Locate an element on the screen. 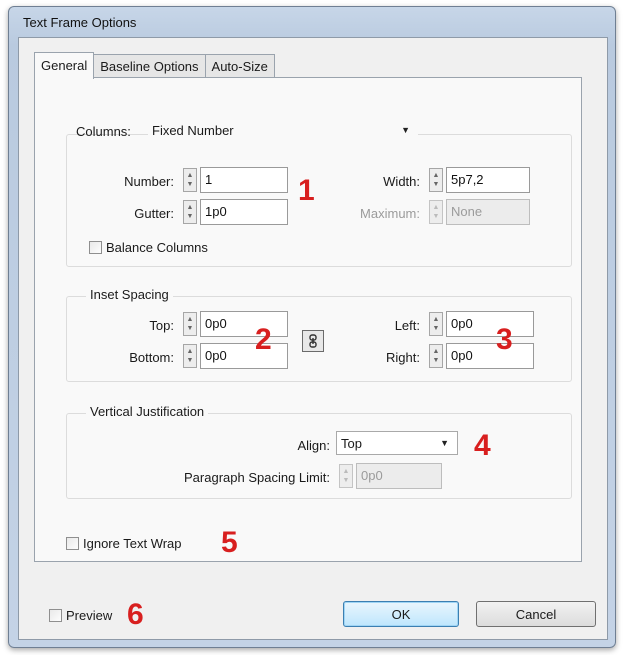  align-value: Top is located at coordinates (351, 443).